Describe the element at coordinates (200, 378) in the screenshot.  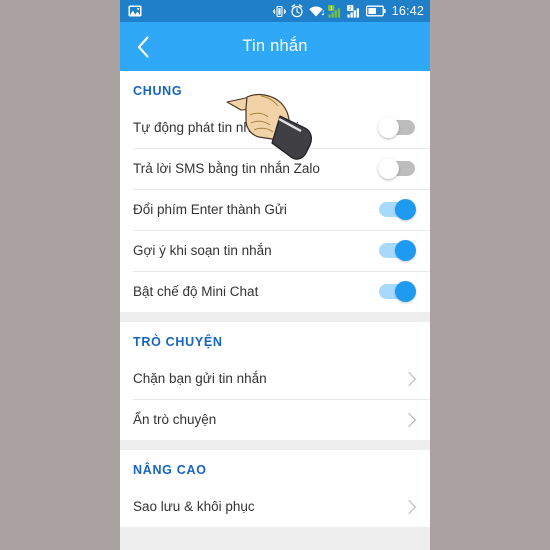
I see `row-label: Chặn bạn gửi tin nhắn` at that location.